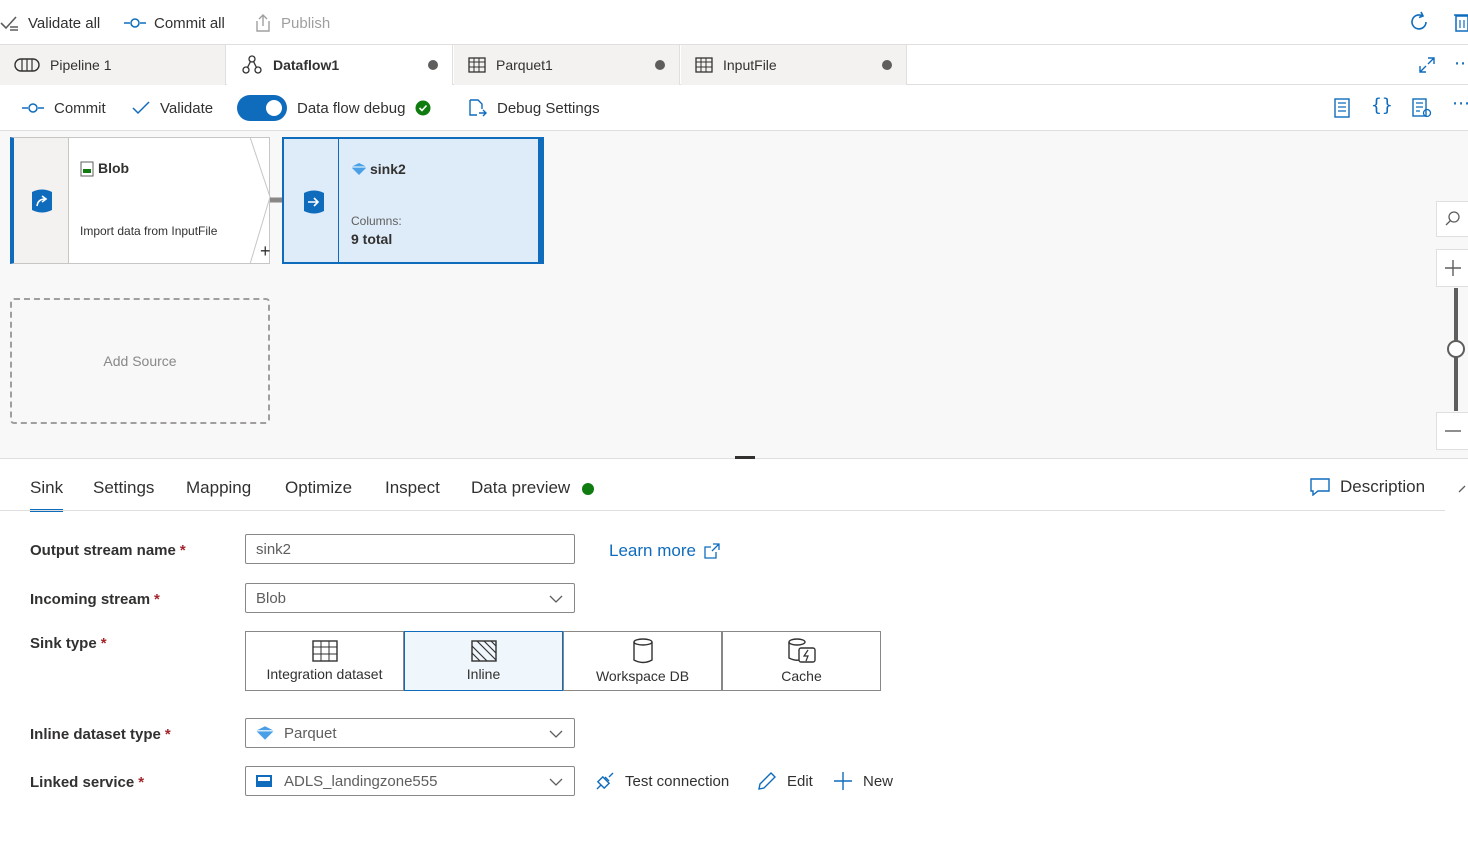  Describe the element at coordinates (1460, 103) in the screenshot. I see `more-commands-button: ⋯` at that location.